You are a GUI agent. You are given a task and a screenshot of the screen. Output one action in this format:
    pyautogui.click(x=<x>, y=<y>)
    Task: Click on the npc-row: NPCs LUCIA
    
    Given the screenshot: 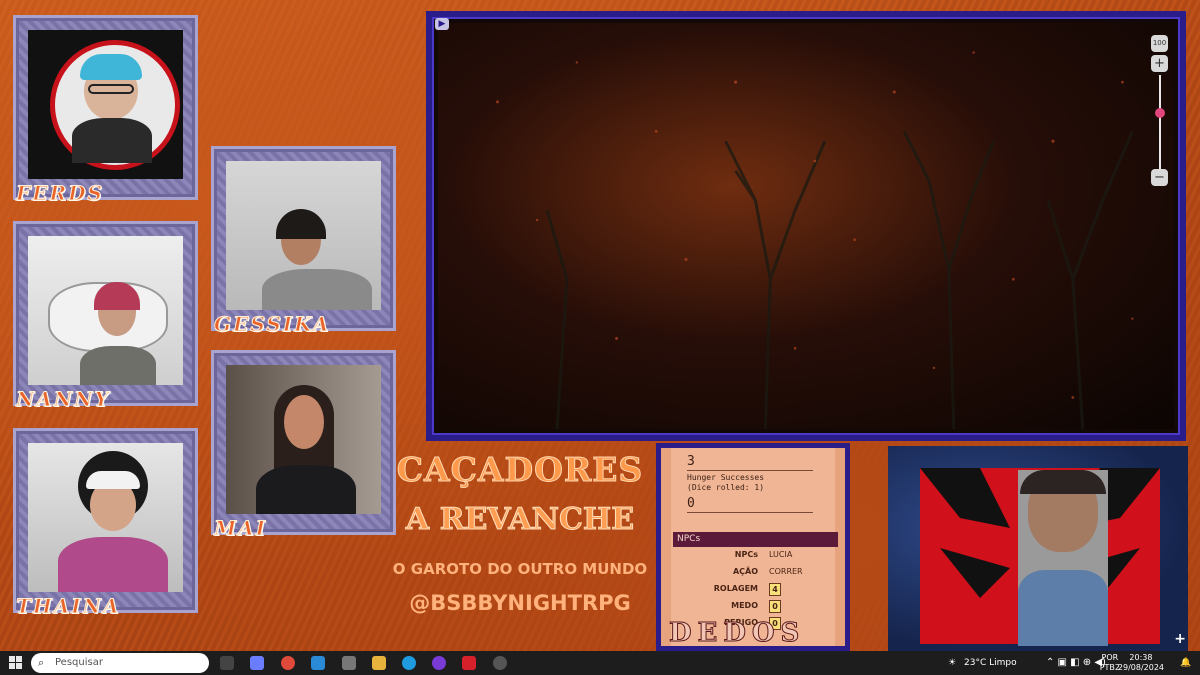 What is the action you would take?
    pyautogui.click(x=763, y=554)
    